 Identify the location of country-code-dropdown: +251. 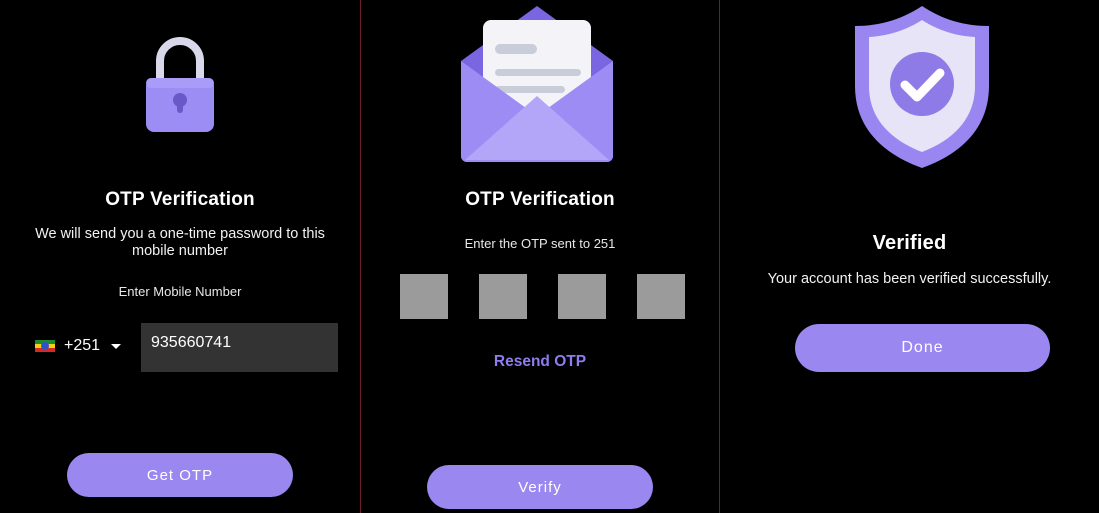
(78, 346).